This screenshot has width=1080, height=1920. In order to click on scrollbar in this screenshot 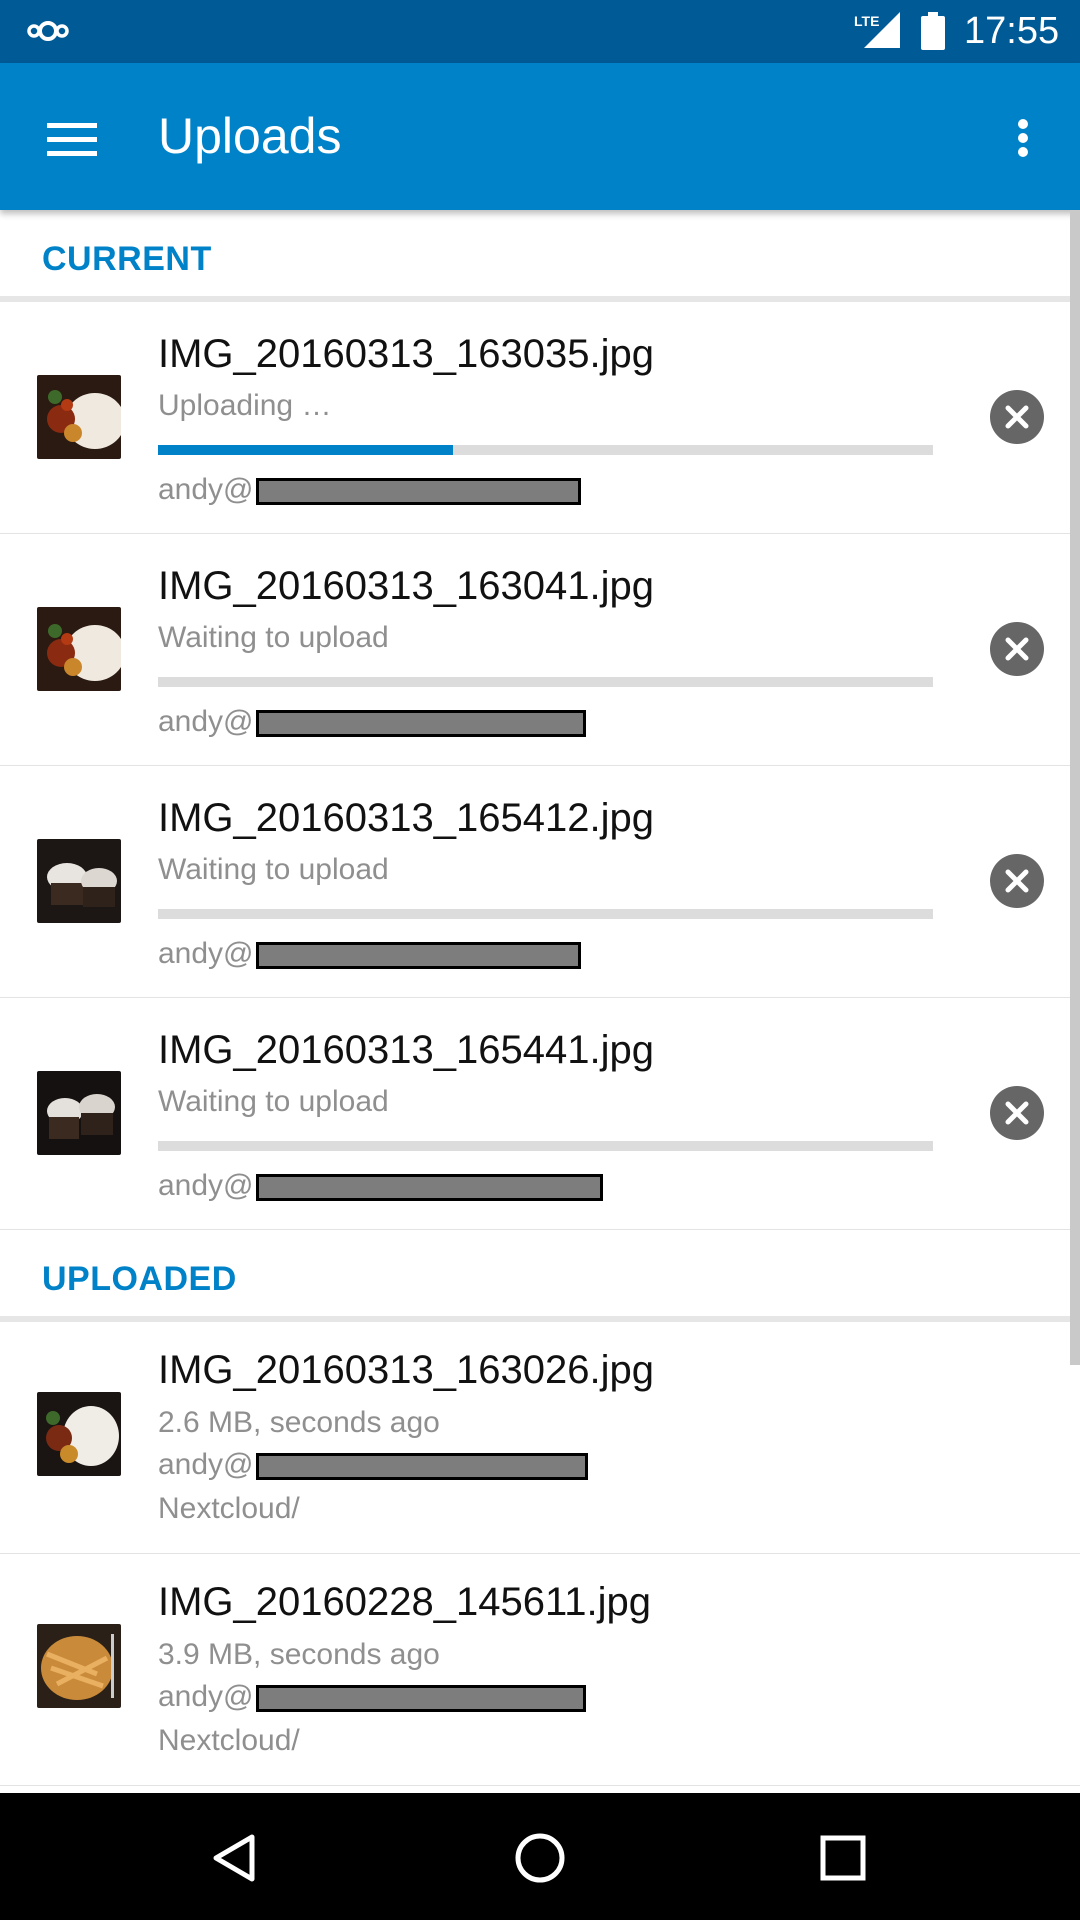, I will do `click(1075, 787)`.